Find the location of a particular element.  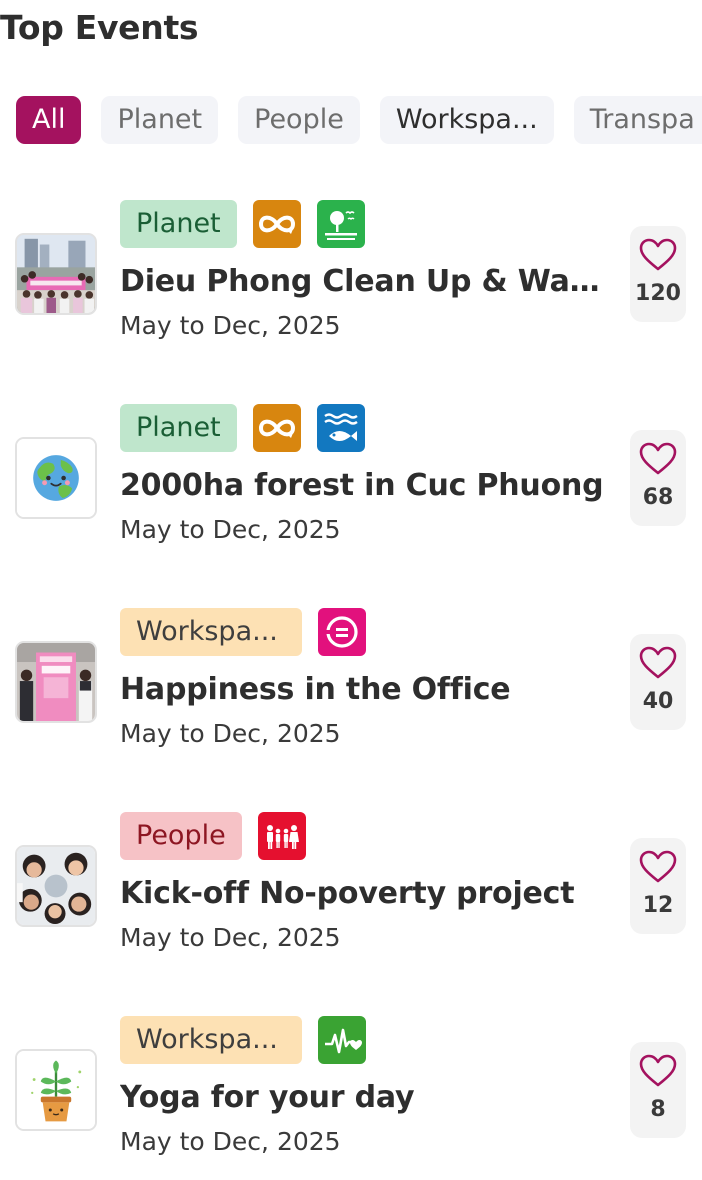

like-count: 68 is located at coordinates (658, 497).